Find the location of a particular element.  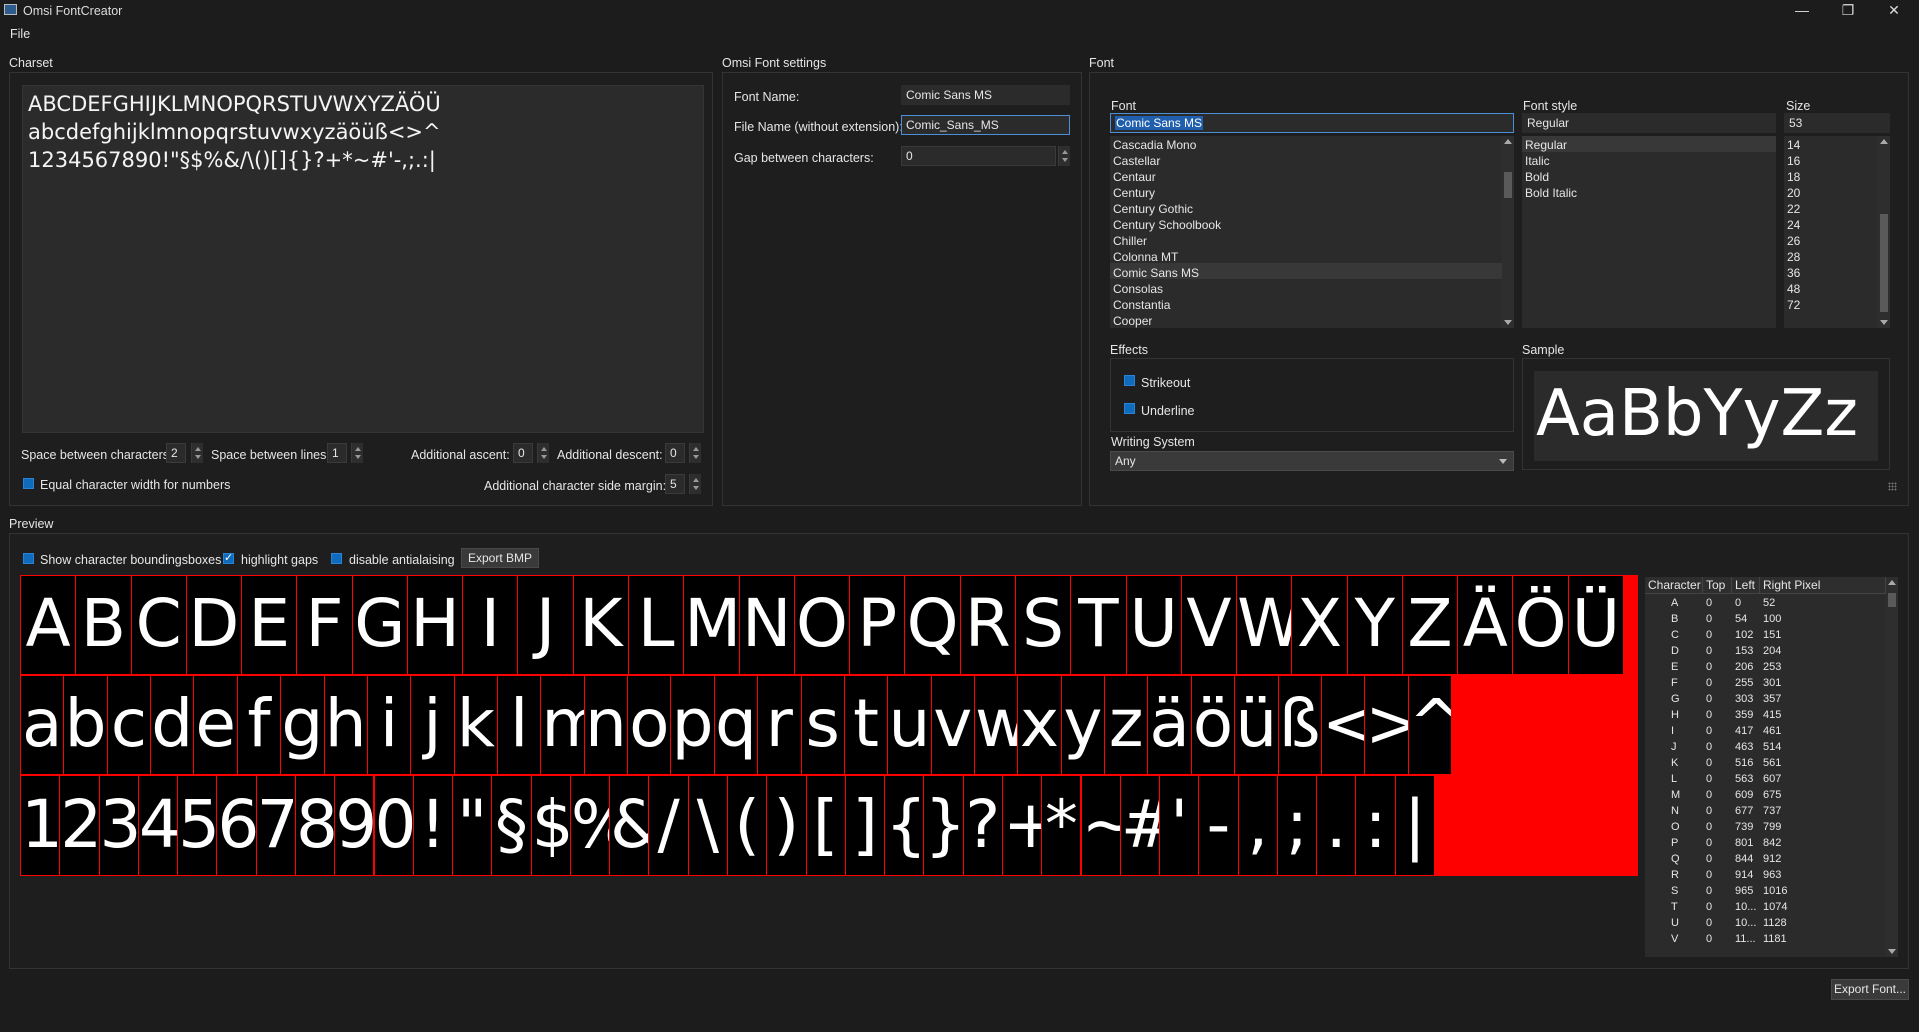

list-item: Chiller is located at coordinates (1130, 241).